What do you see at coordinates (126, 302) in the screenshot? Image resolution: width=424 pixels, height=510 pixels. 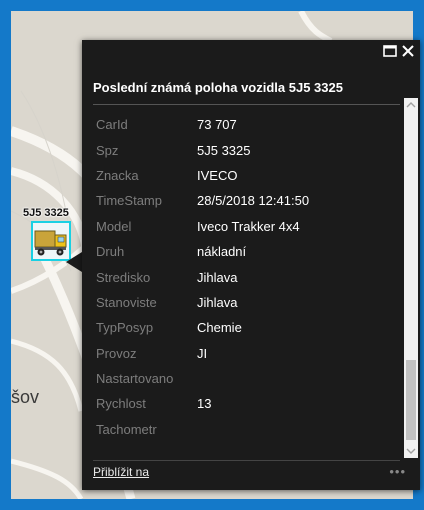 I see `attribute-key: Stanoviste` at bounding box center [126, 302].